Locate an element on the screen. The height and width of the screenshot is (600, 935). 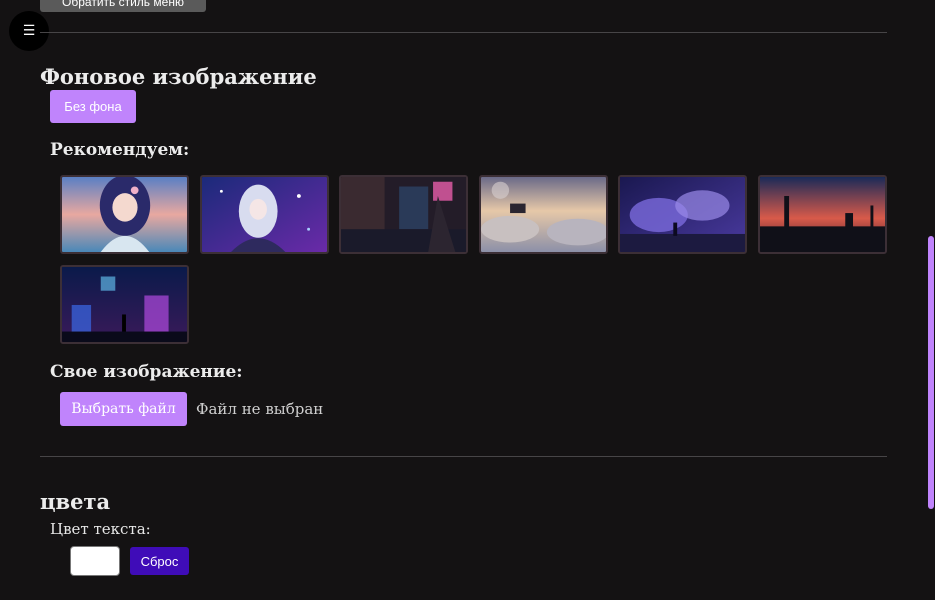
menu-button: ☰ is located at coordinates (29, 31).